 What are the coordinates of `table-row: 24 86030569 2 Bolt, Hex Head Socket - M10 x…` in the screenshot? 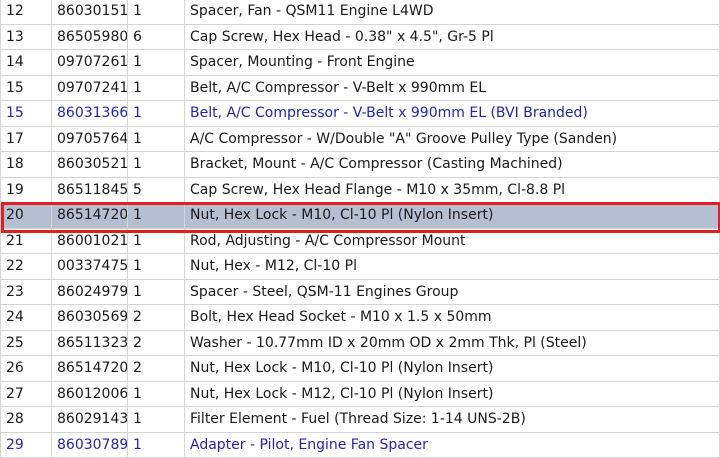 It's located at (360, 317).